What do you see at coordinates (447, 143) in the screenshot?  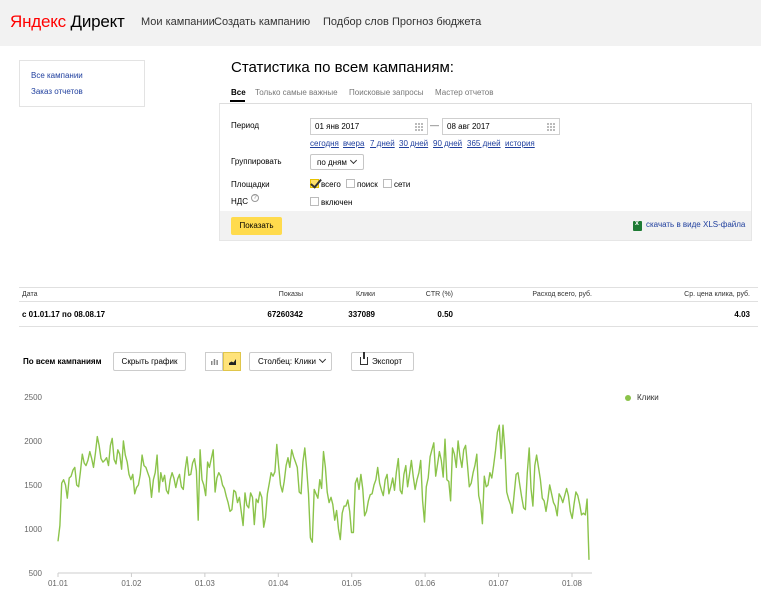 I see `quick-link-90-days: 90 дней` at bounding box center [447, 143].